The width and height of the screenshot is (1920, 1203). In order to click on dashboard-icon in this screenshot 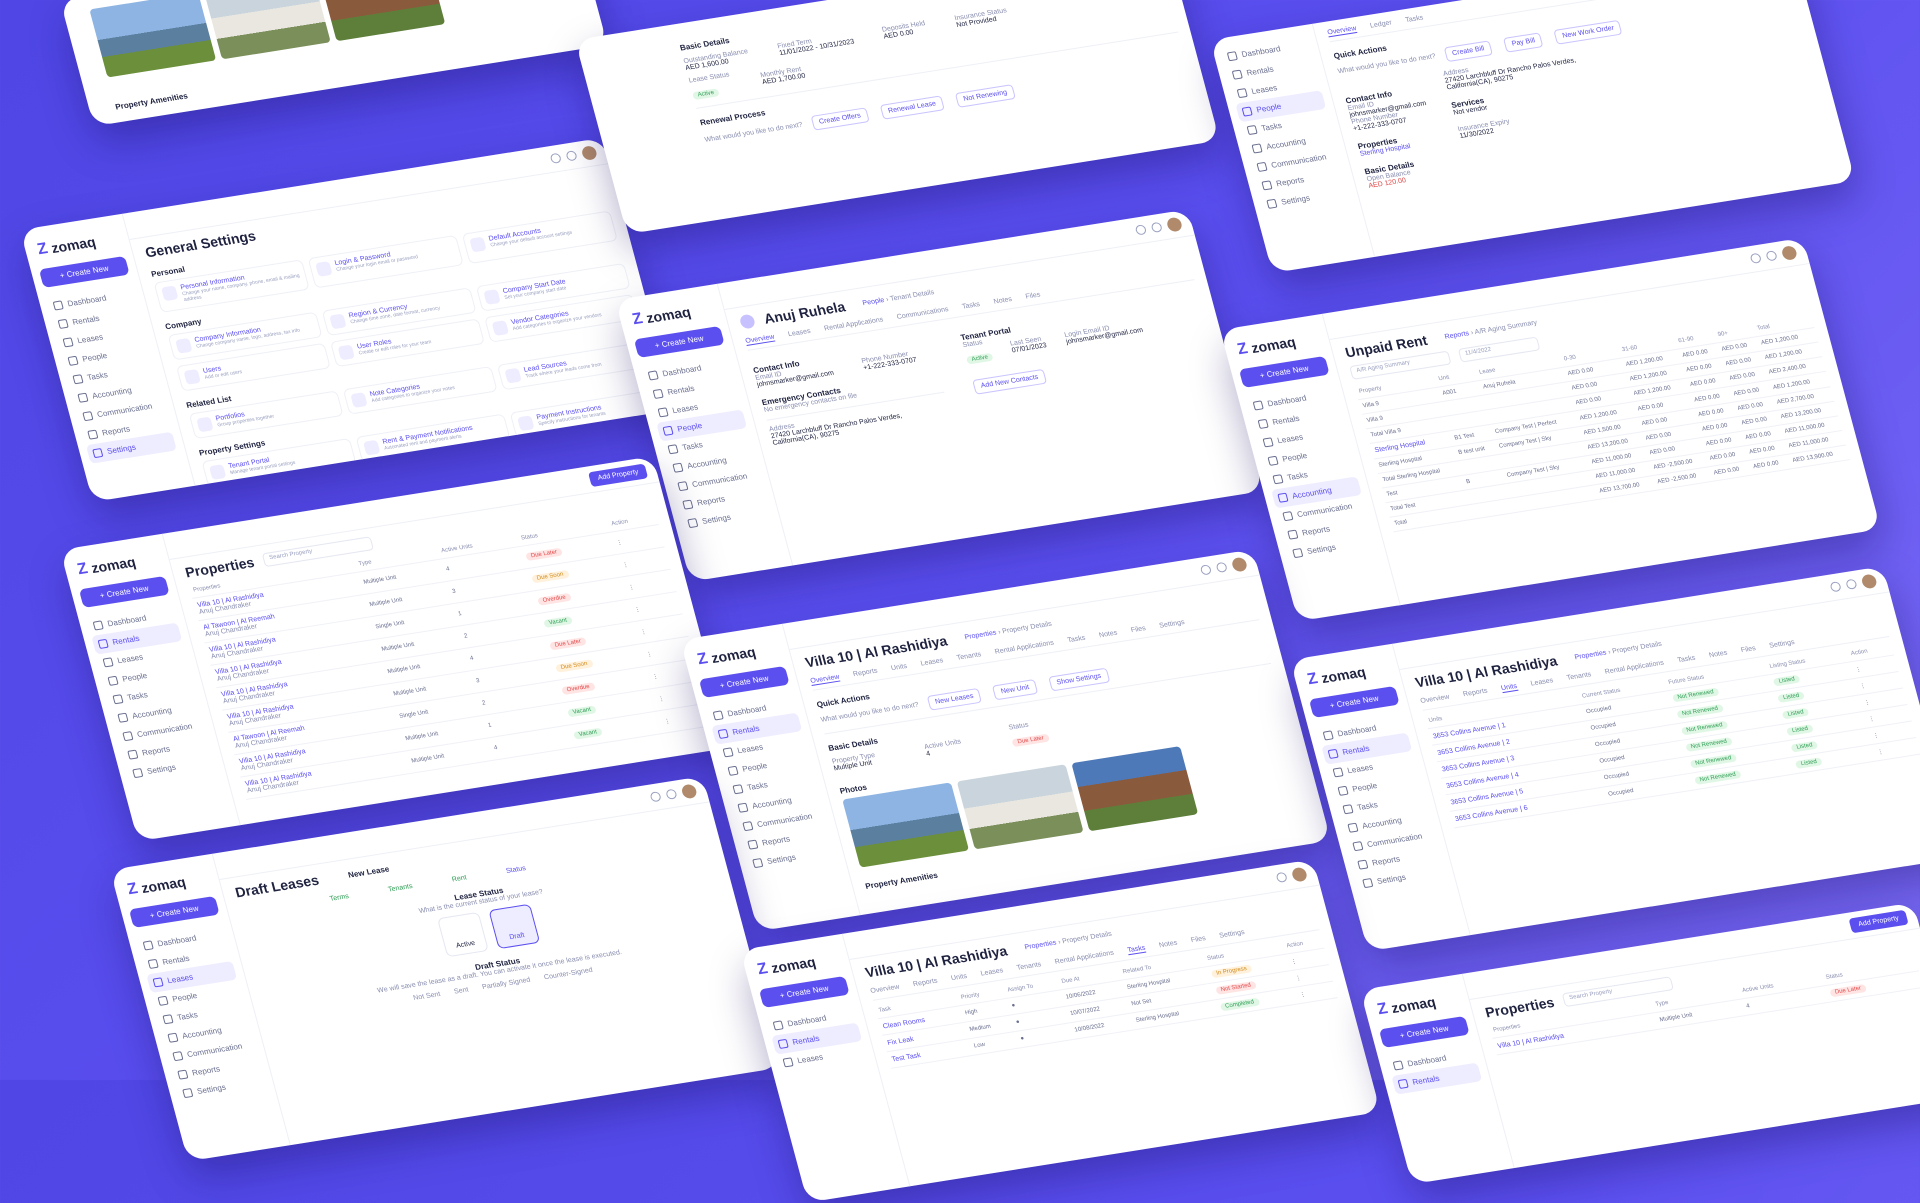, I will do `click(1328, 735)`.